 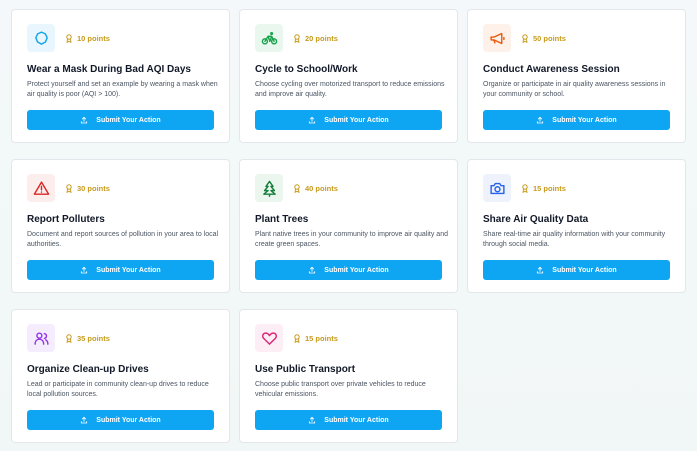 I want to click on points-label: 20 points, so click(x=321, y=38).